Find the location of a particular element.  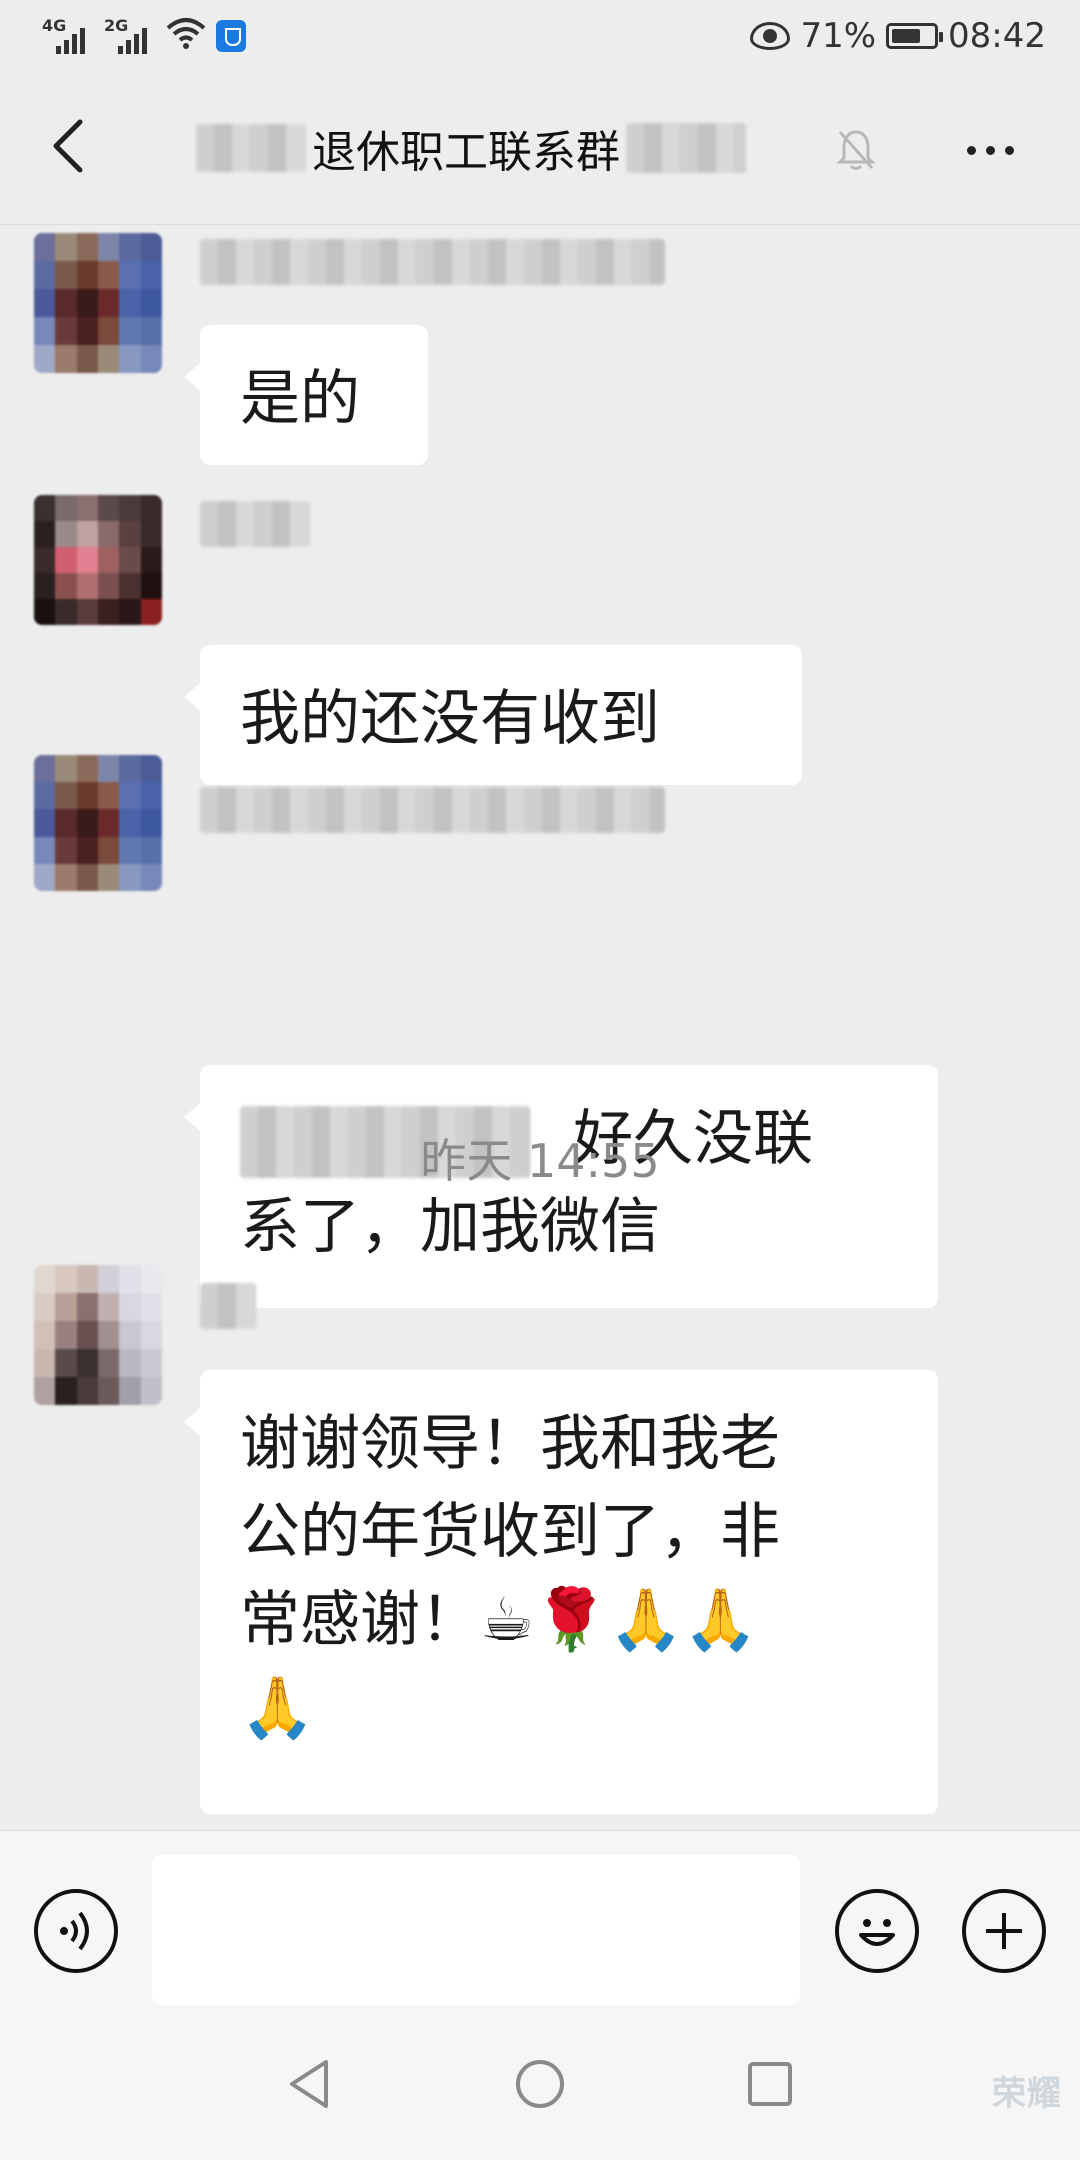

eye-comfort-icon is located at coordinates (770, 36).